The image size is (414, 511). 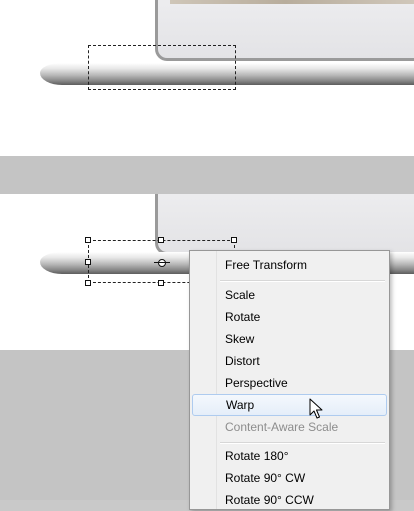 I want to click on menu-item-warp: Warp, so click(x=289, y=405).